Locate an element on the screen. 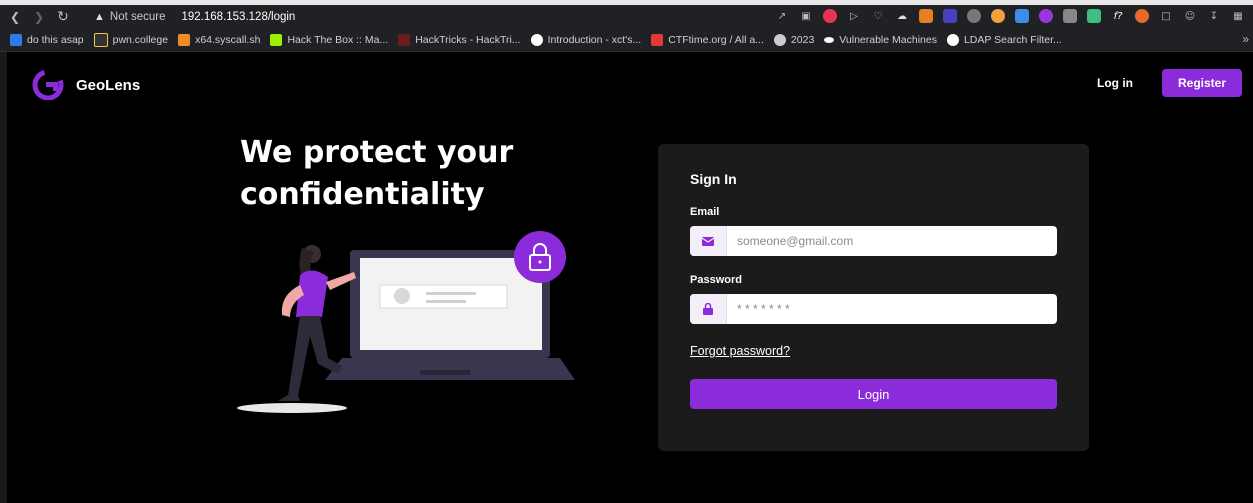 The height and width of the screenshot is (503, 1253). box-icon: □ is located at coordinates (1166, 16).